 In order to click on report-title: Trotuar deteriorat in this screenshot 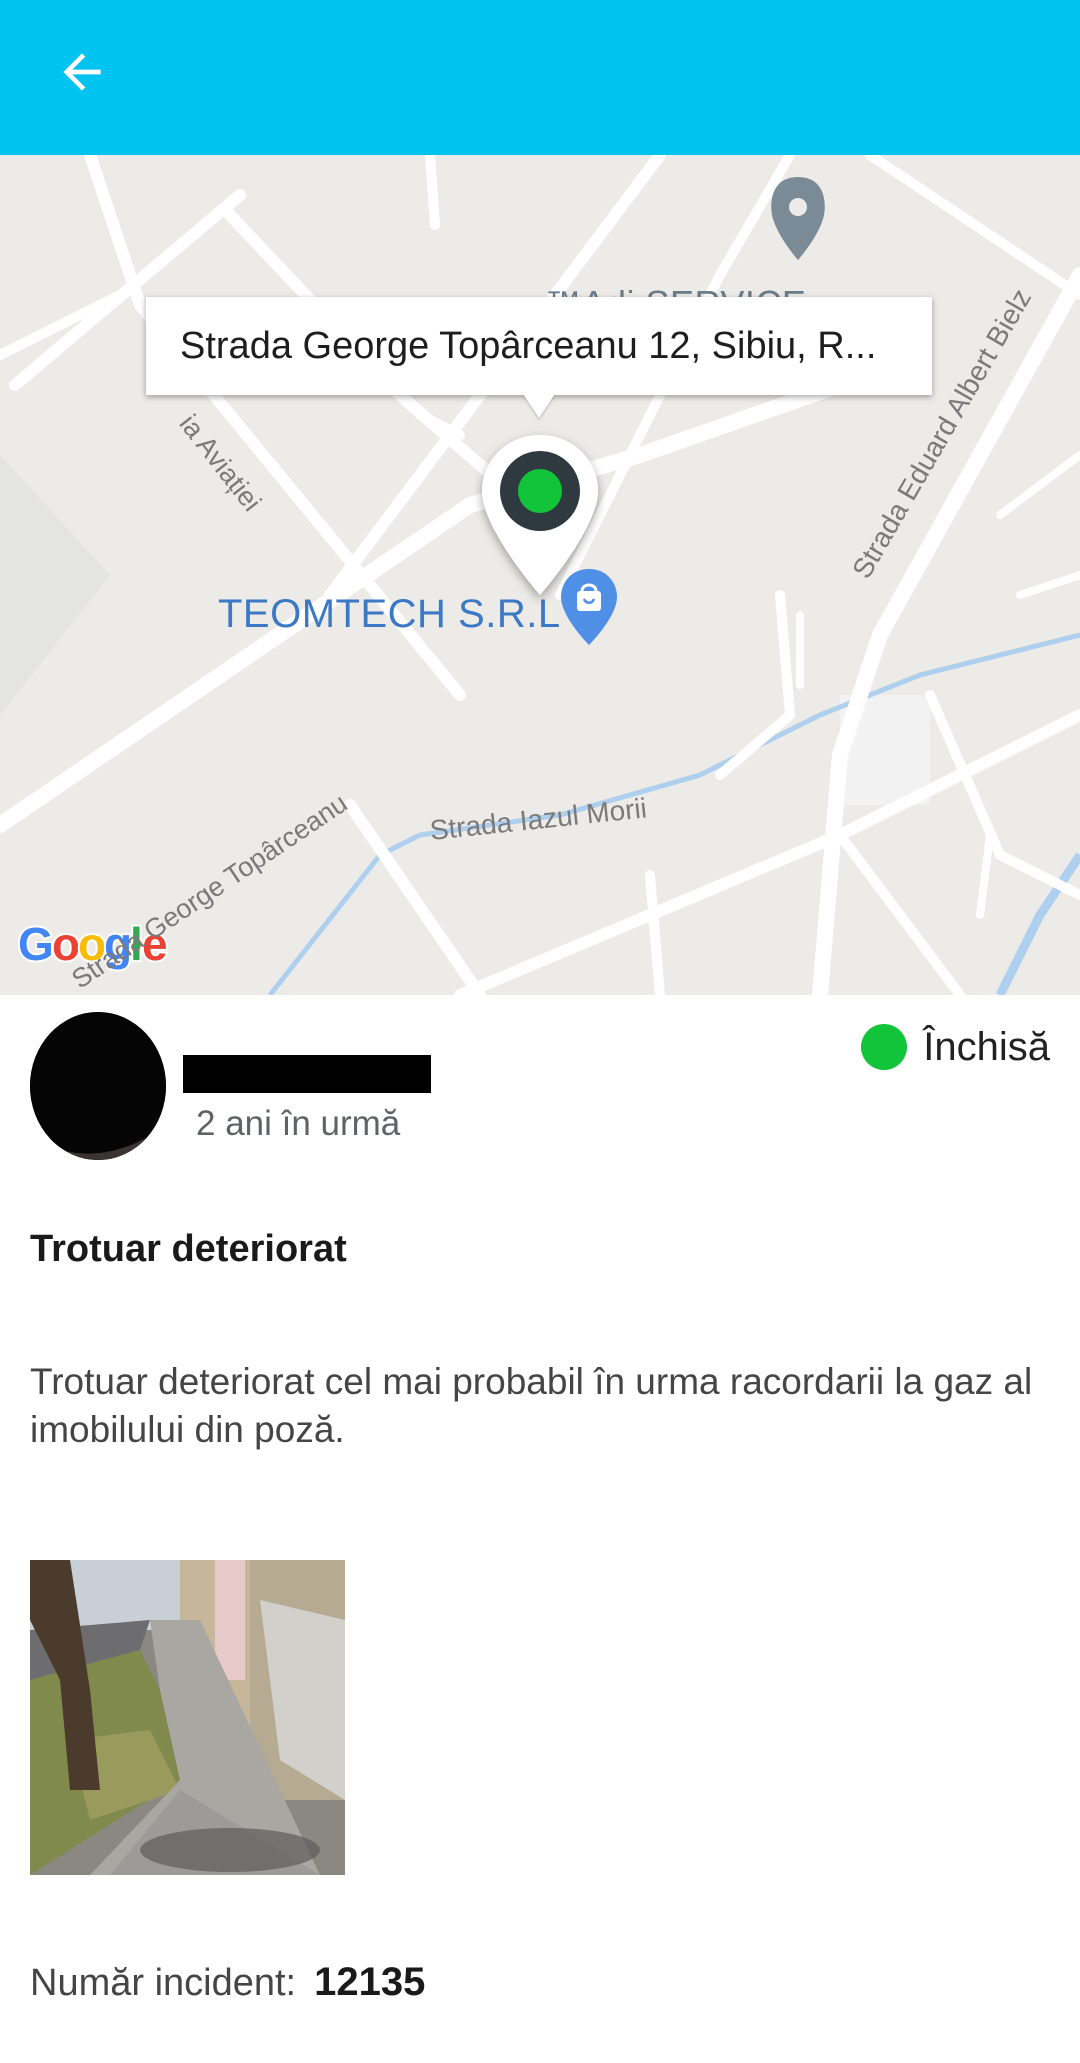, I will do `click(188, 1249)`.